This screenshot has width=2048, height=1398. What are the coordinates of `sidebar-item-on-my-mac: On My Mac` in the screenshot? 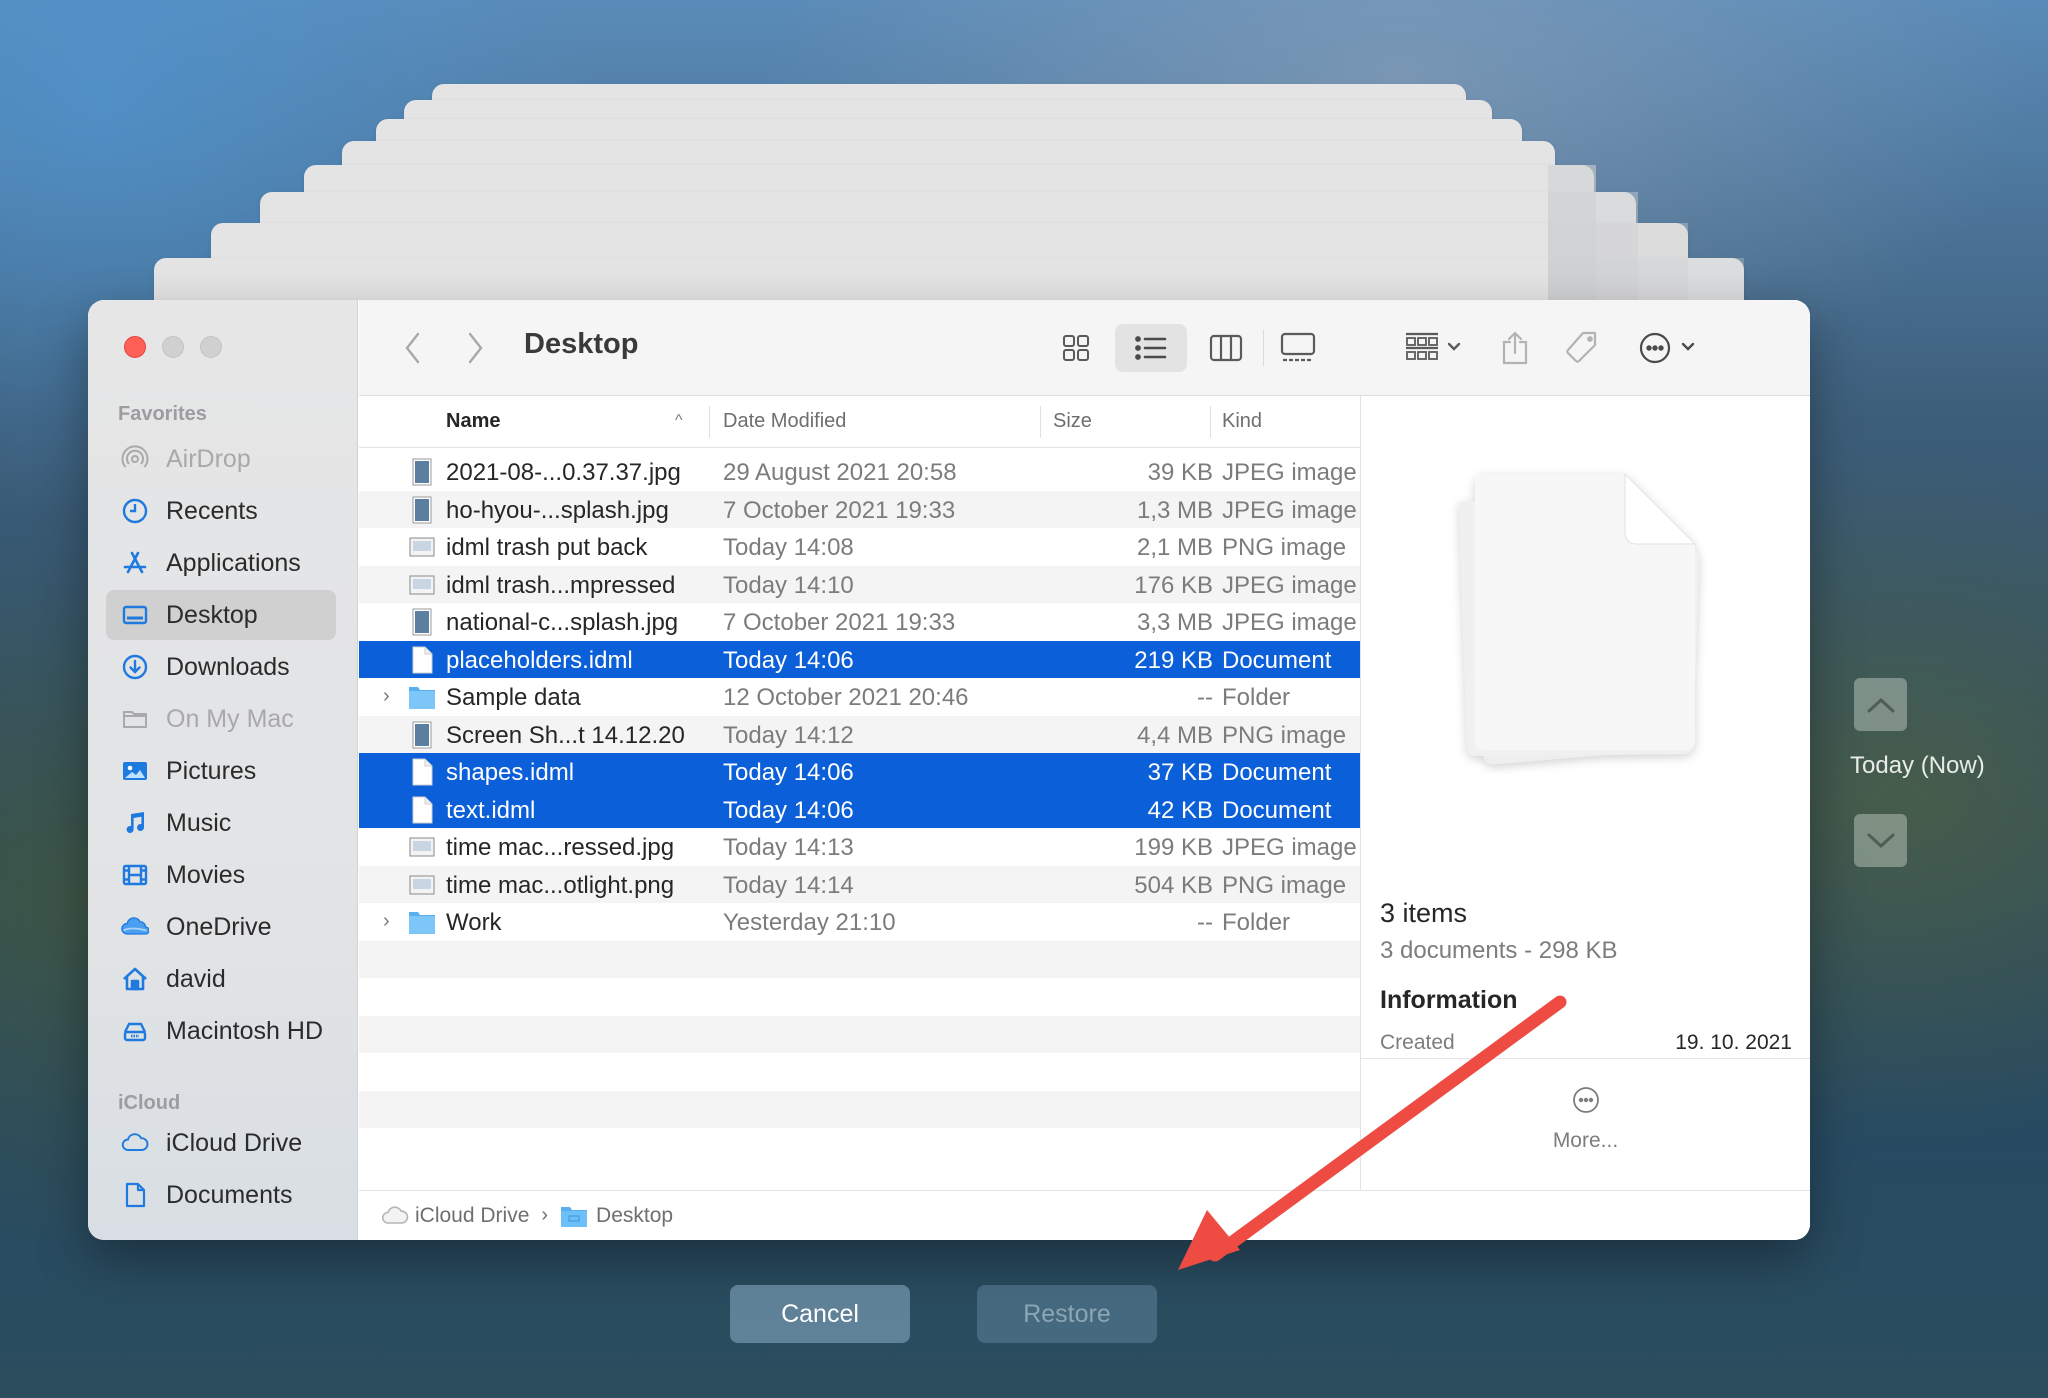 It's located at (221, 719).